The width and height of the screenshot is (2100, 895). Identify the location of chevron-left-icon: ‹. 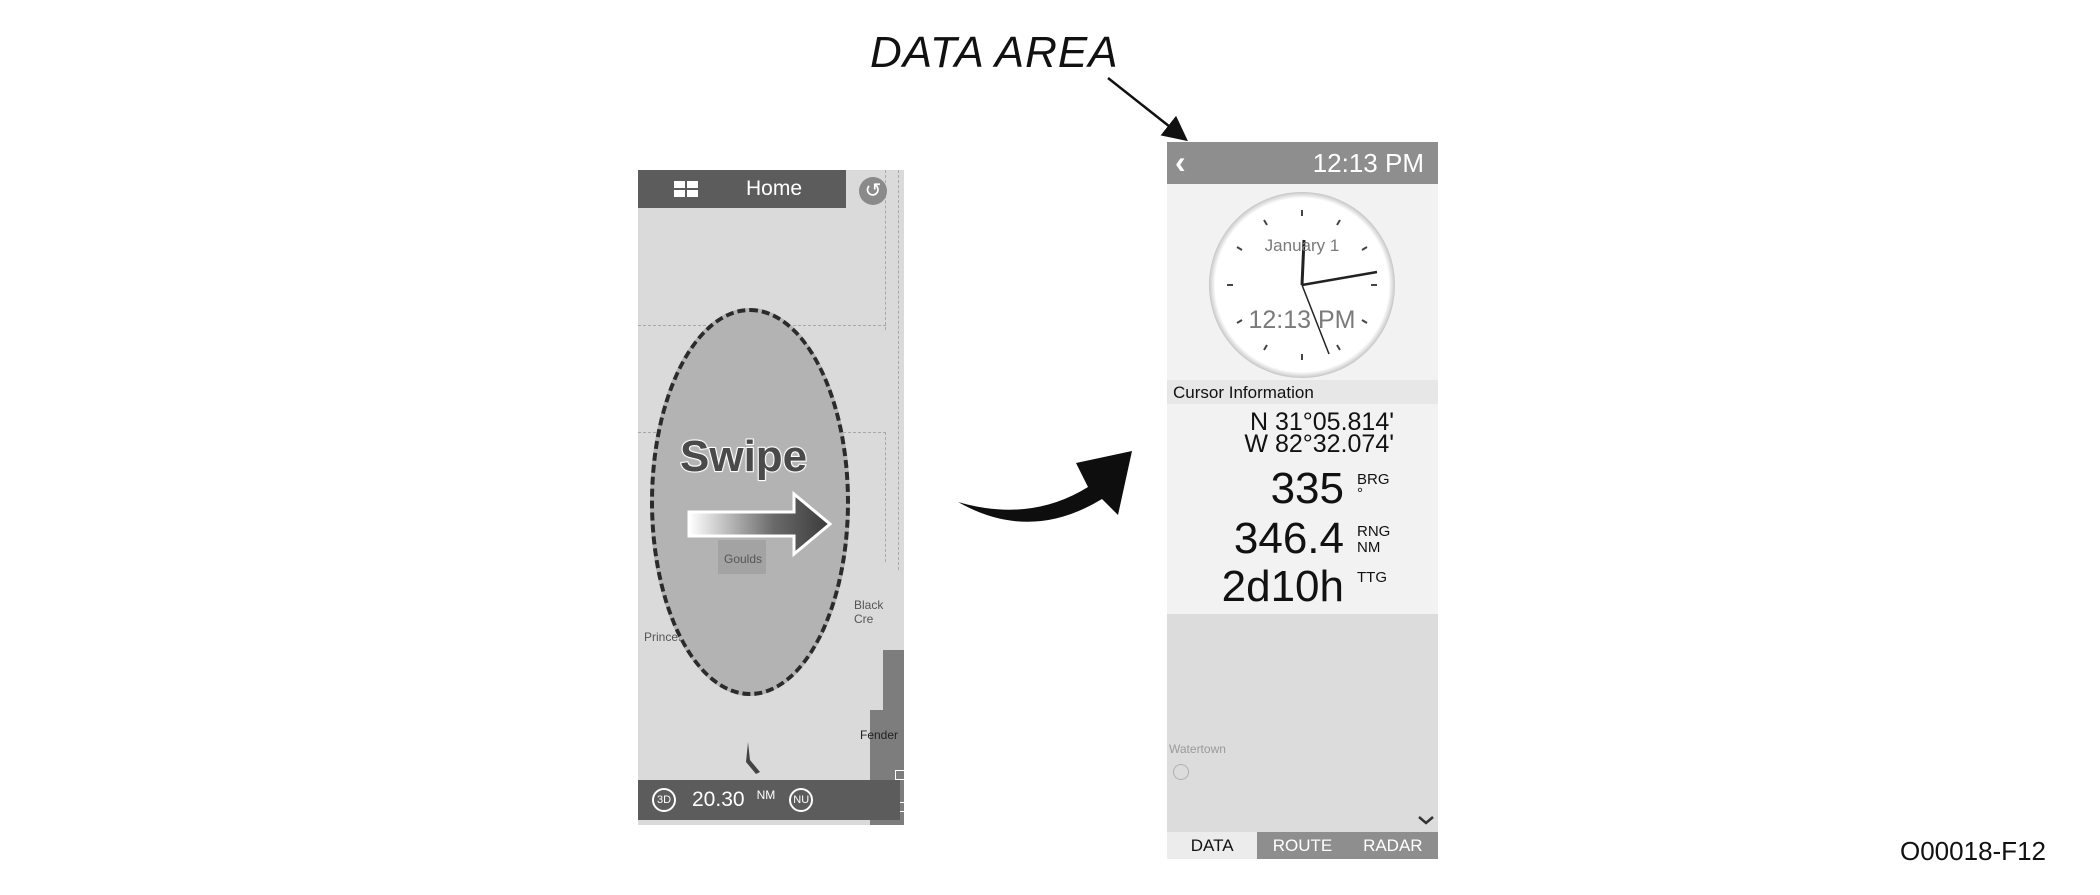
(1180, 162).